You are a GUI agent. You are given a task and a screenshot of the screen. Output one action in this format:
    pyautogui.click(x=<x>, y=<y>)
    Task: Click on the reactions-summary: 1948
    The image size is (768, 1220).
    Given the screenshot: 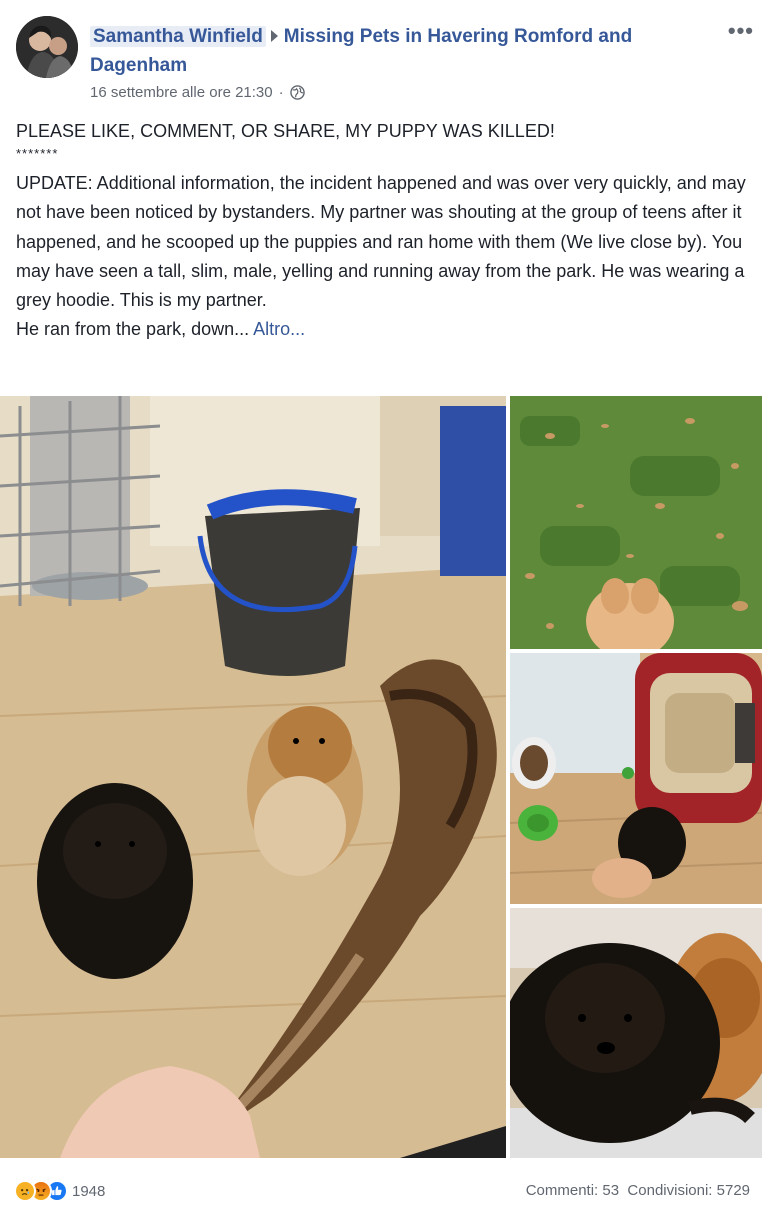 What is the action you would take?
    pyautogui.click(x=59, y=1191)
    